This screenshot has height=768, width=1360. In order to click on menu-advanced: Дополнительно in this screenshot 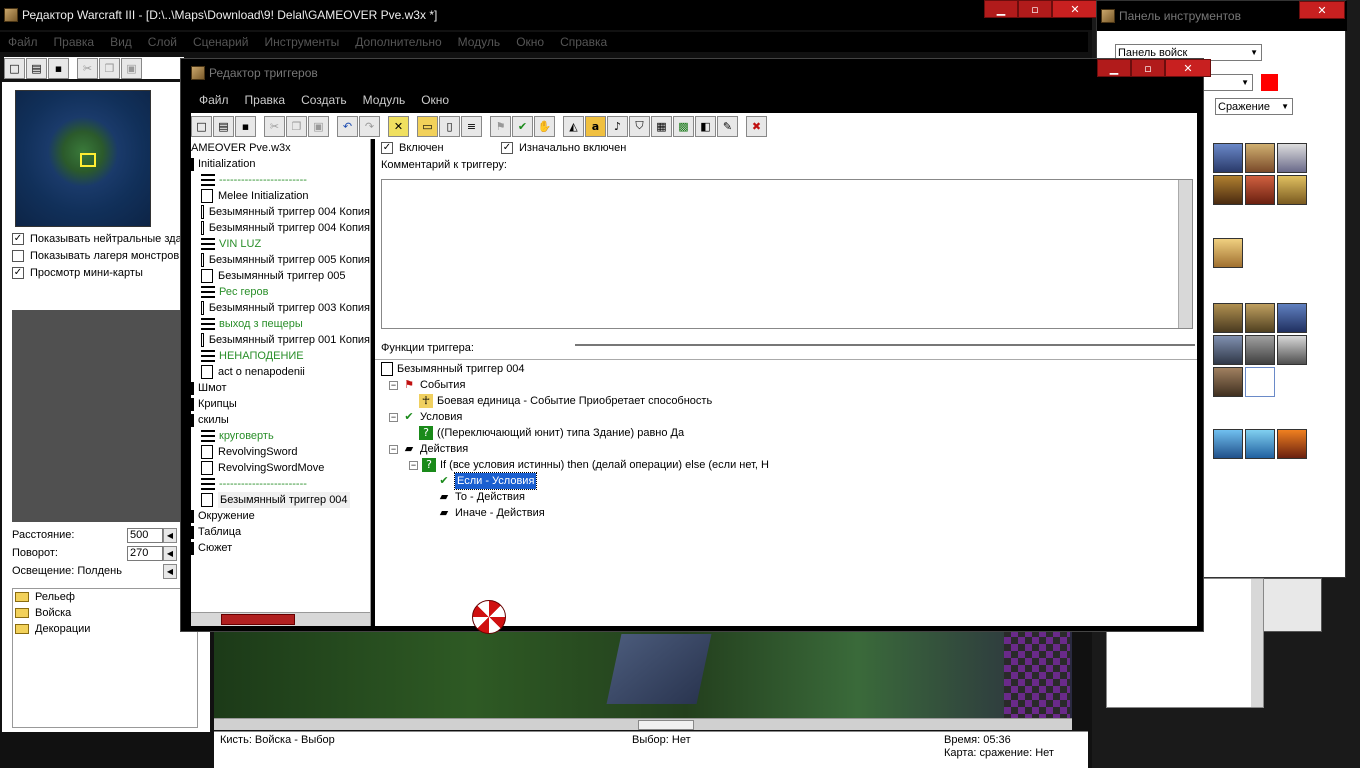, I will do `click(398, 42)`.